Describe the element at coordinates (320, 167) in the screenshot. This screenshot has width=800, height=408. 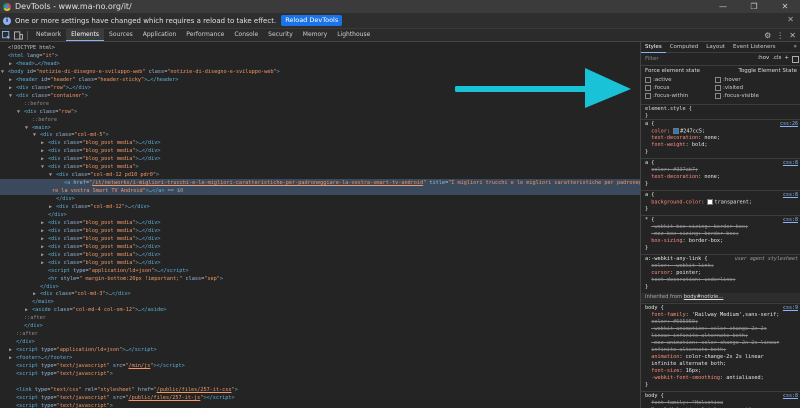
I see `dom-node-line: ▼ <div class="blog_post media">` at that location.